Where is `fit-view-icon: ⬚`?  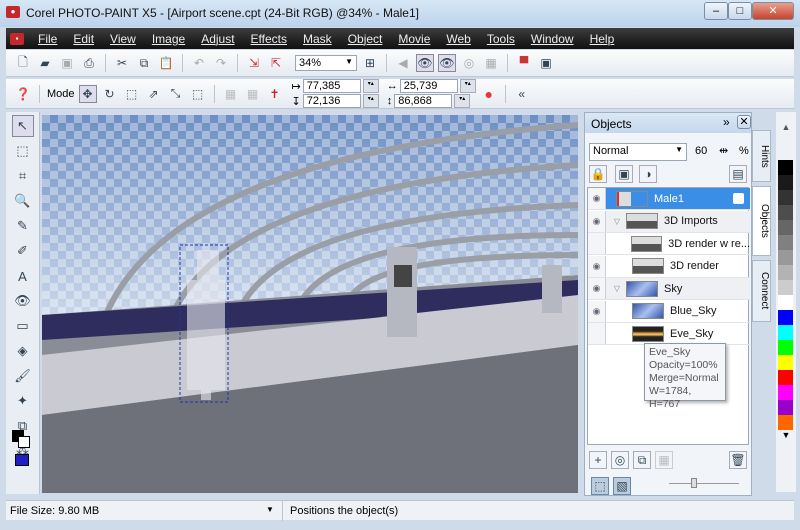
fit-view-icon: ⬚ is located at coordinates (600, 486).